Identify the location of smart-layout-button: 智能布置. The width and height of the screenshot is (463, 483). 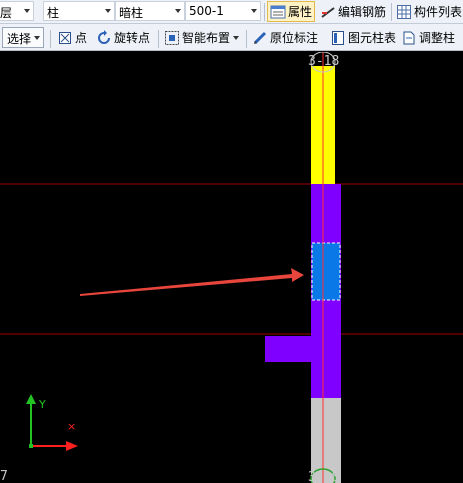
(201, 37).